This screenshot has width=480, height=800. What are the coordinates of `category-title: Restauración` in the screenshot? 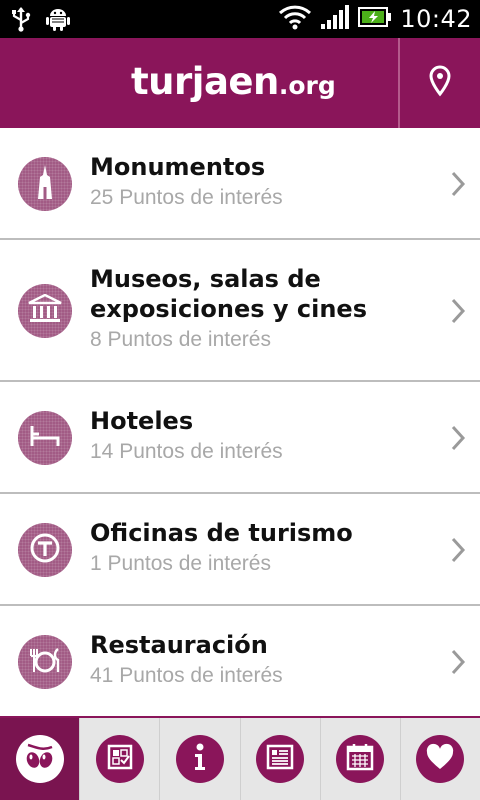 It's located at (179, 645).